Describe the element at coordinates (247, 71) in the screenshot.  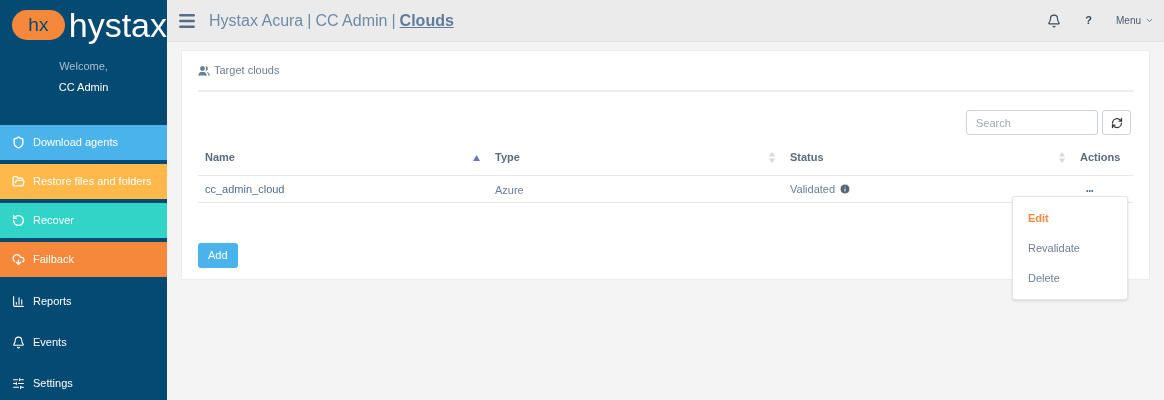
I see `panel-title: Target clouds` at that location.